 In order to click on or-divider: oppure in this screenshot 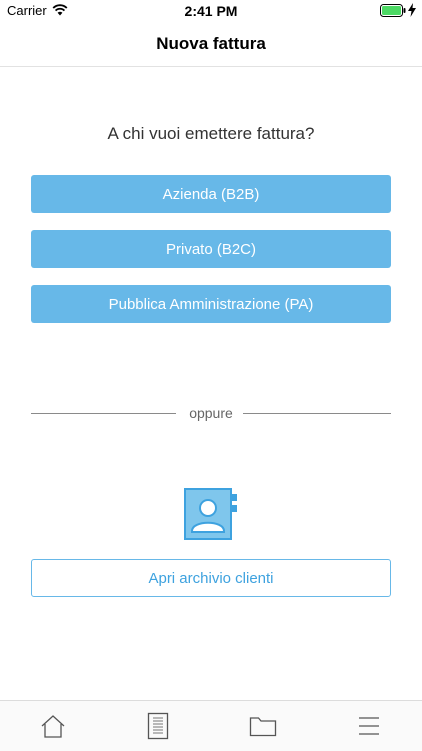, I will do `click(211, 414)`.